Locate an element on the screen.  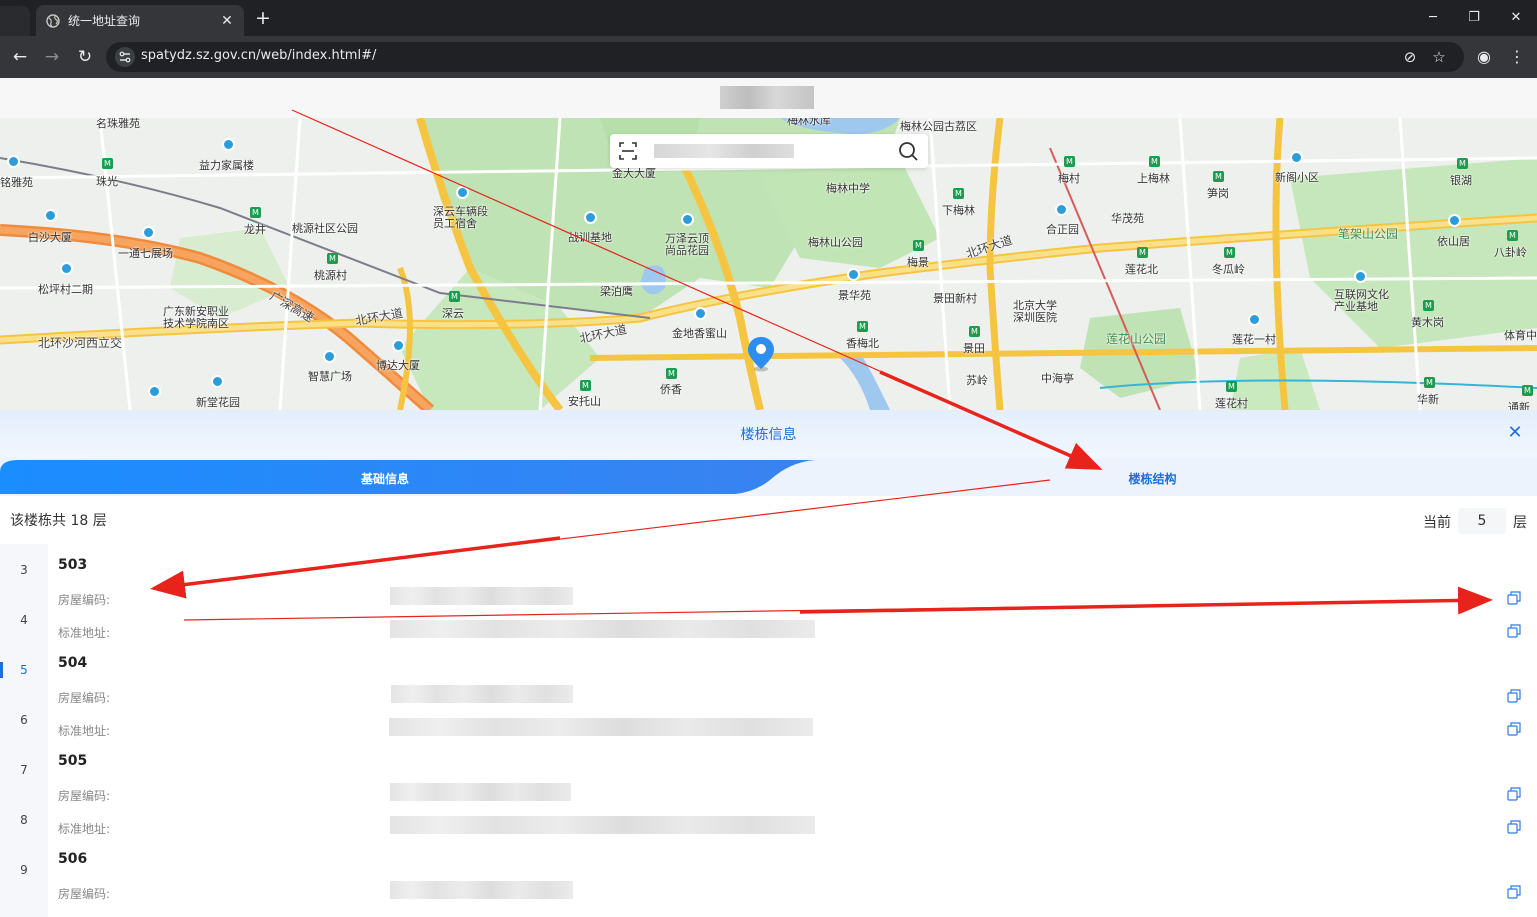
maximize-button: ❐ is located at coordinates (1474, 18).